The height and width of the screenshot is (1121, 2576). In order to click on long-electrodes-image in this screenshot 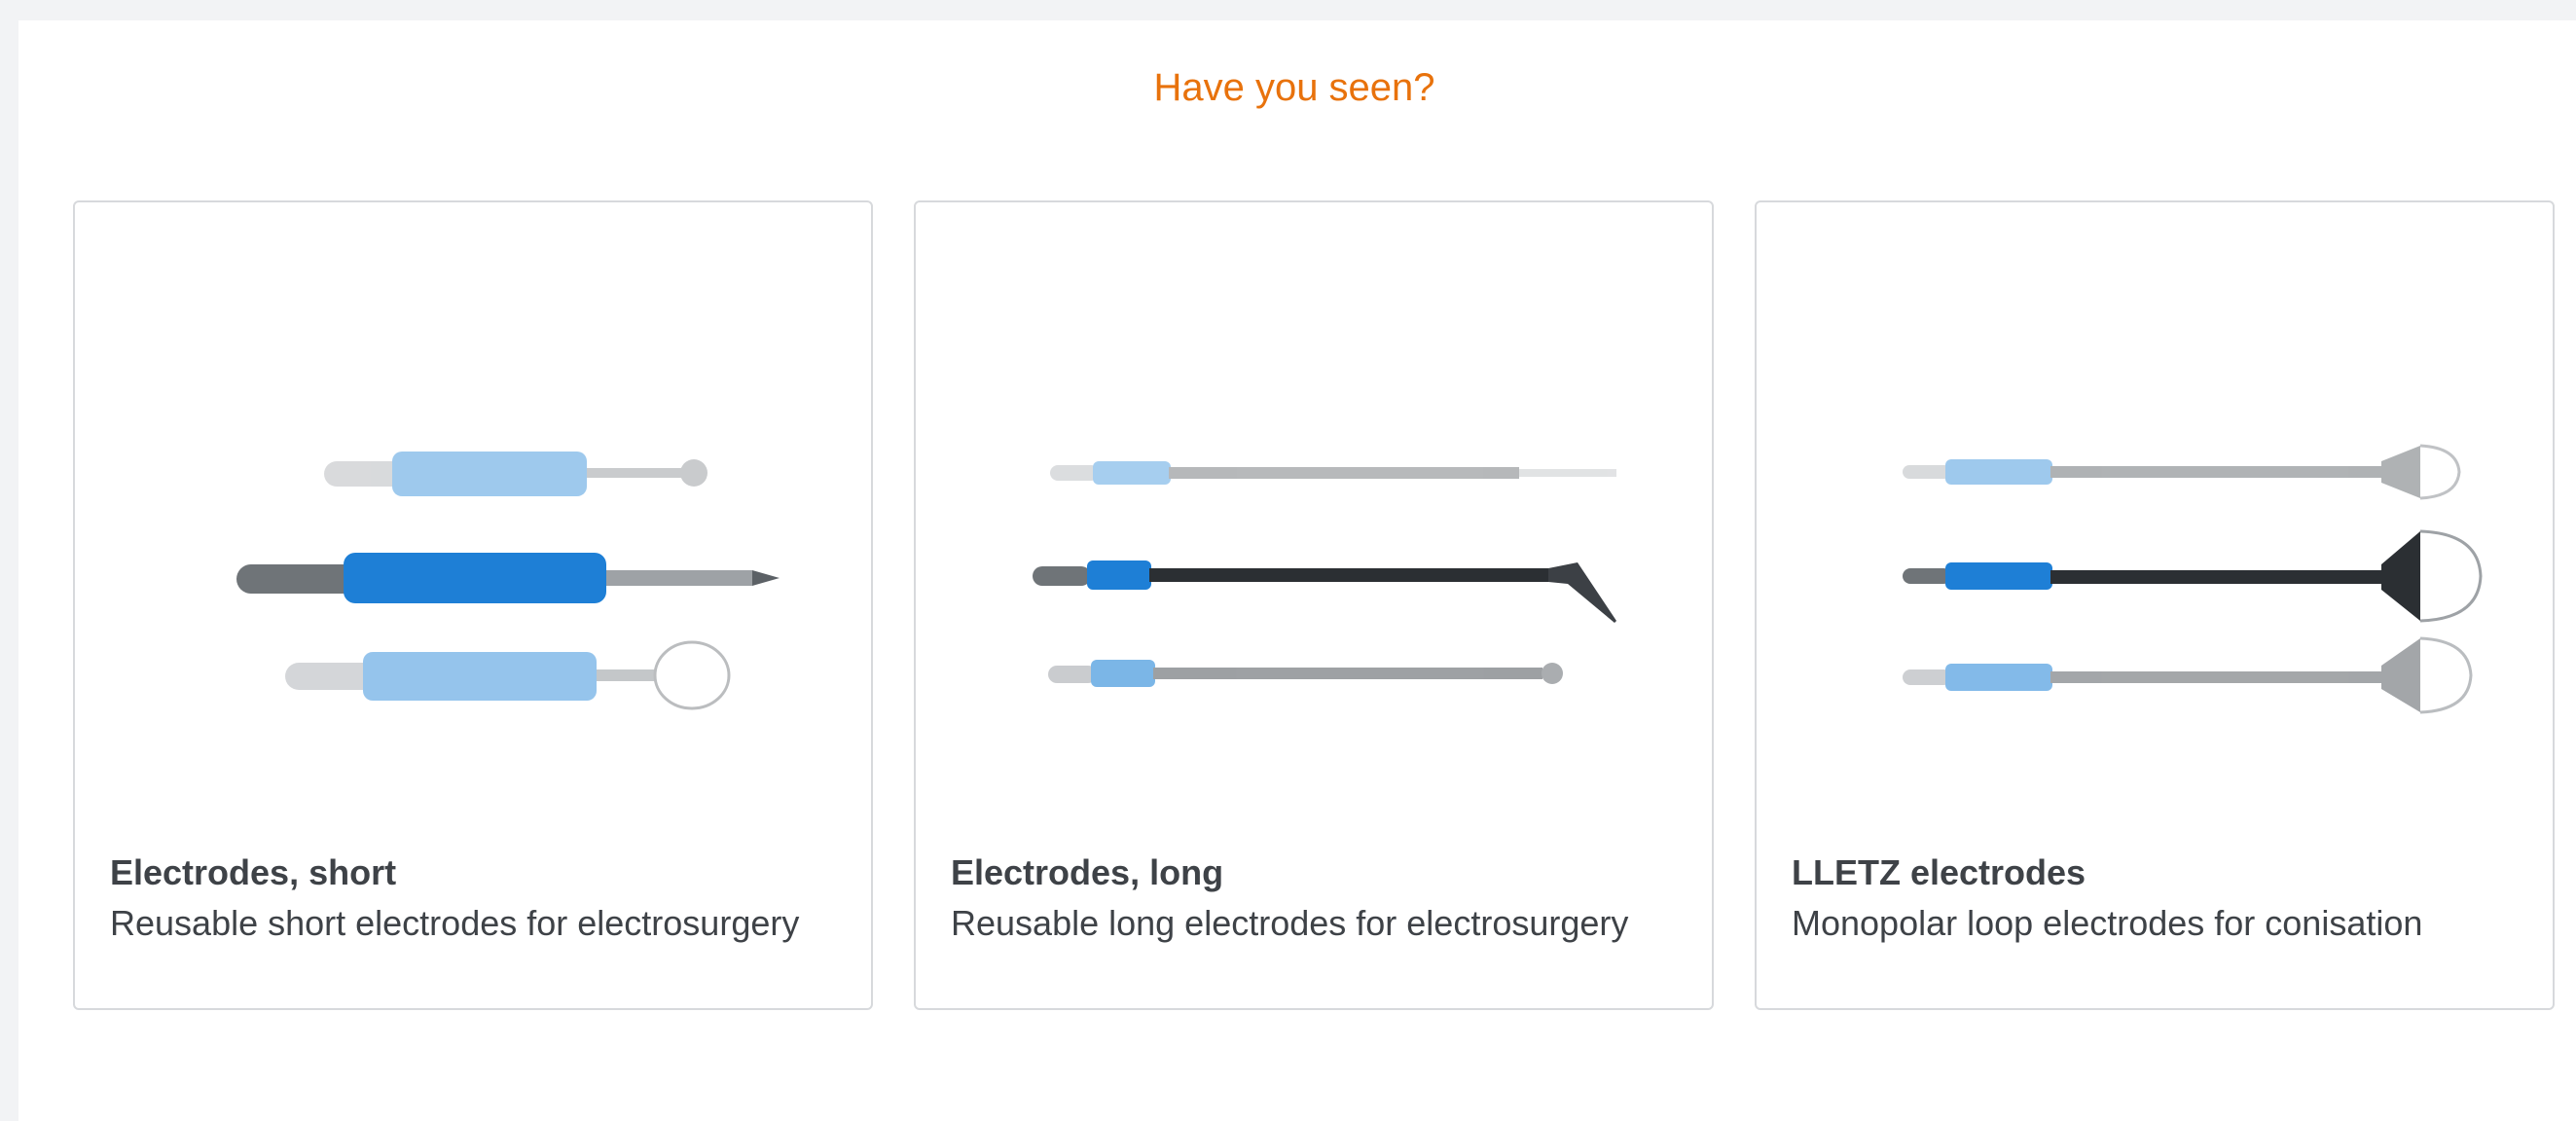, I will do `click(1315, 543)`.